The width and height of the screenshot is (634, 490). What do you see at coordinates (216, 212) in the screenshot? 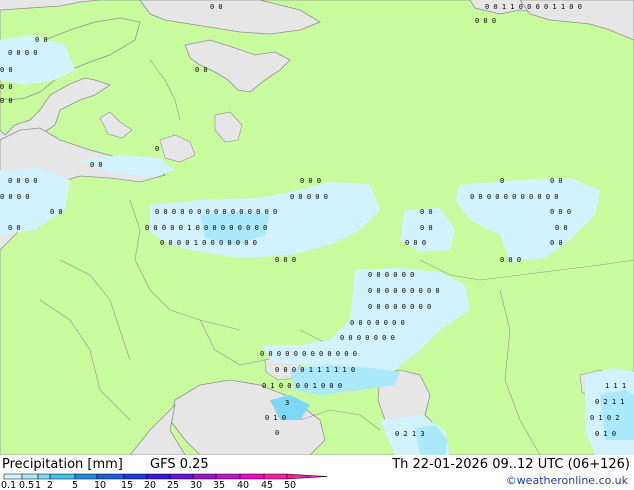
I see `svg-text: 0 0 0 0 0 0 0 0 0 0 0 0 0 0 0` at bounding box center [216, 212].